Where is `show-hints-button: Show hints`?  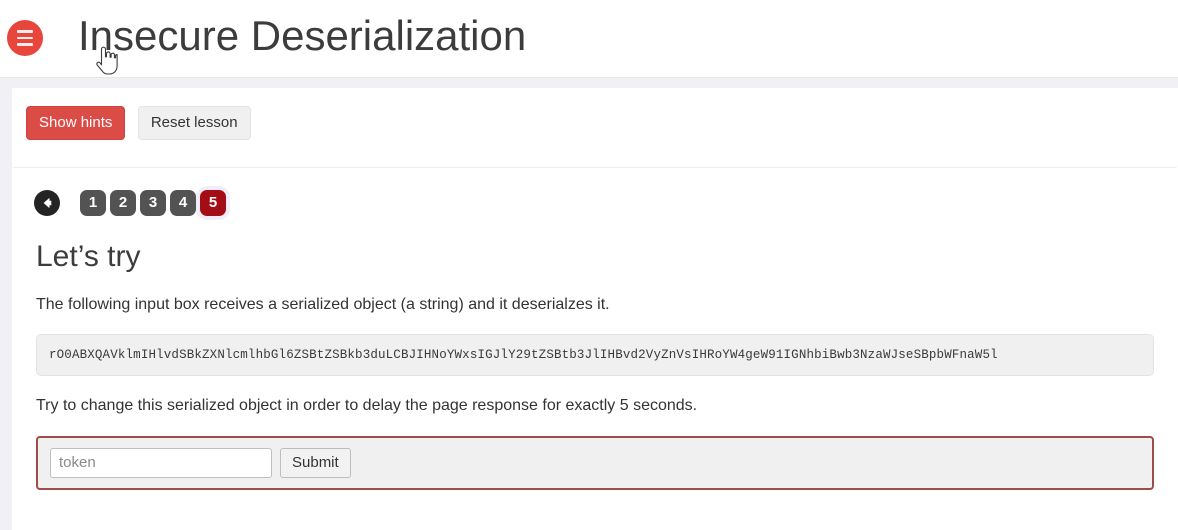
show-hints-button: Show hints is located at coordinates (76, 123).